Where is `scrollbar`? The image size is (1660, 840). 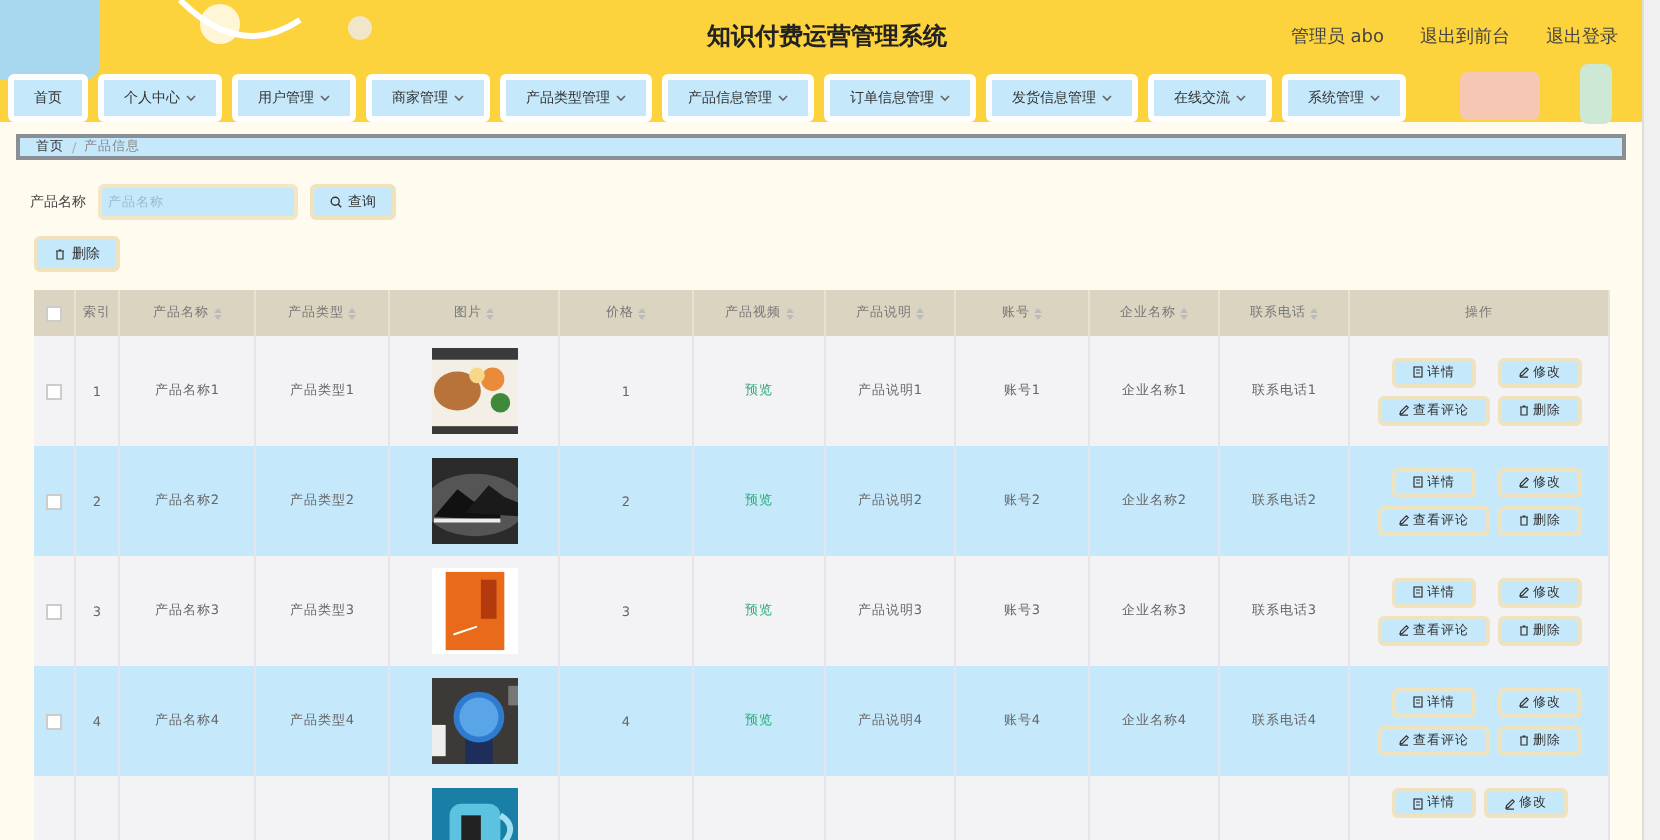 scrollbar is located at coordinates (1651, 420).